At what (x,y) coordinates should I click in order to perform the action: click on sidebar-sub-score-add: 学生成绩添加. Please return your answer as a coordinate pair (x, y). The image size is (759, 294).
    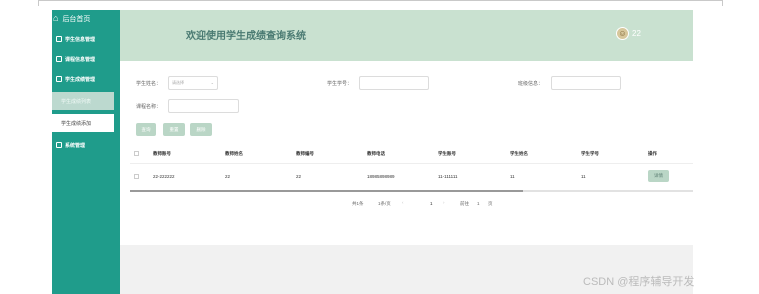
    Looking at the image, I should click on (83, 123).